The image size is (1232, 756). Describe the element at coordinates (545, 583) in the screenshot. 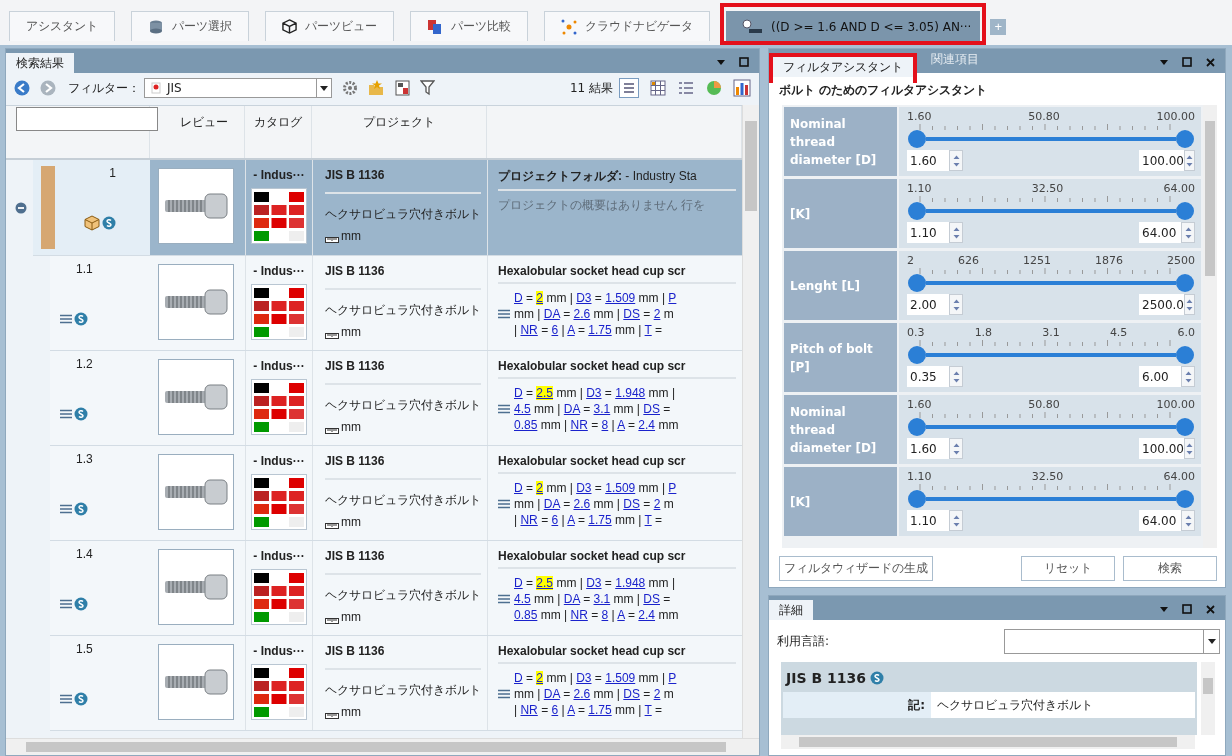

I see `parameter-link: 2.5` at that location.